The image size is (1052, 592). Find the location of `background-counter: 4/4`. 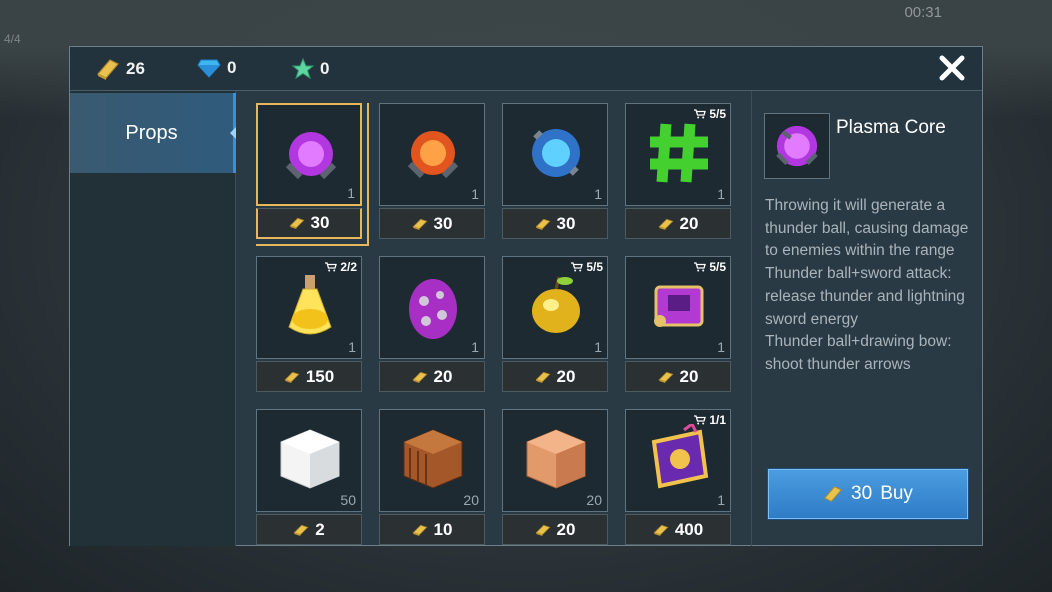

background-counter: 4/4 is located at coordinates (12, 39).